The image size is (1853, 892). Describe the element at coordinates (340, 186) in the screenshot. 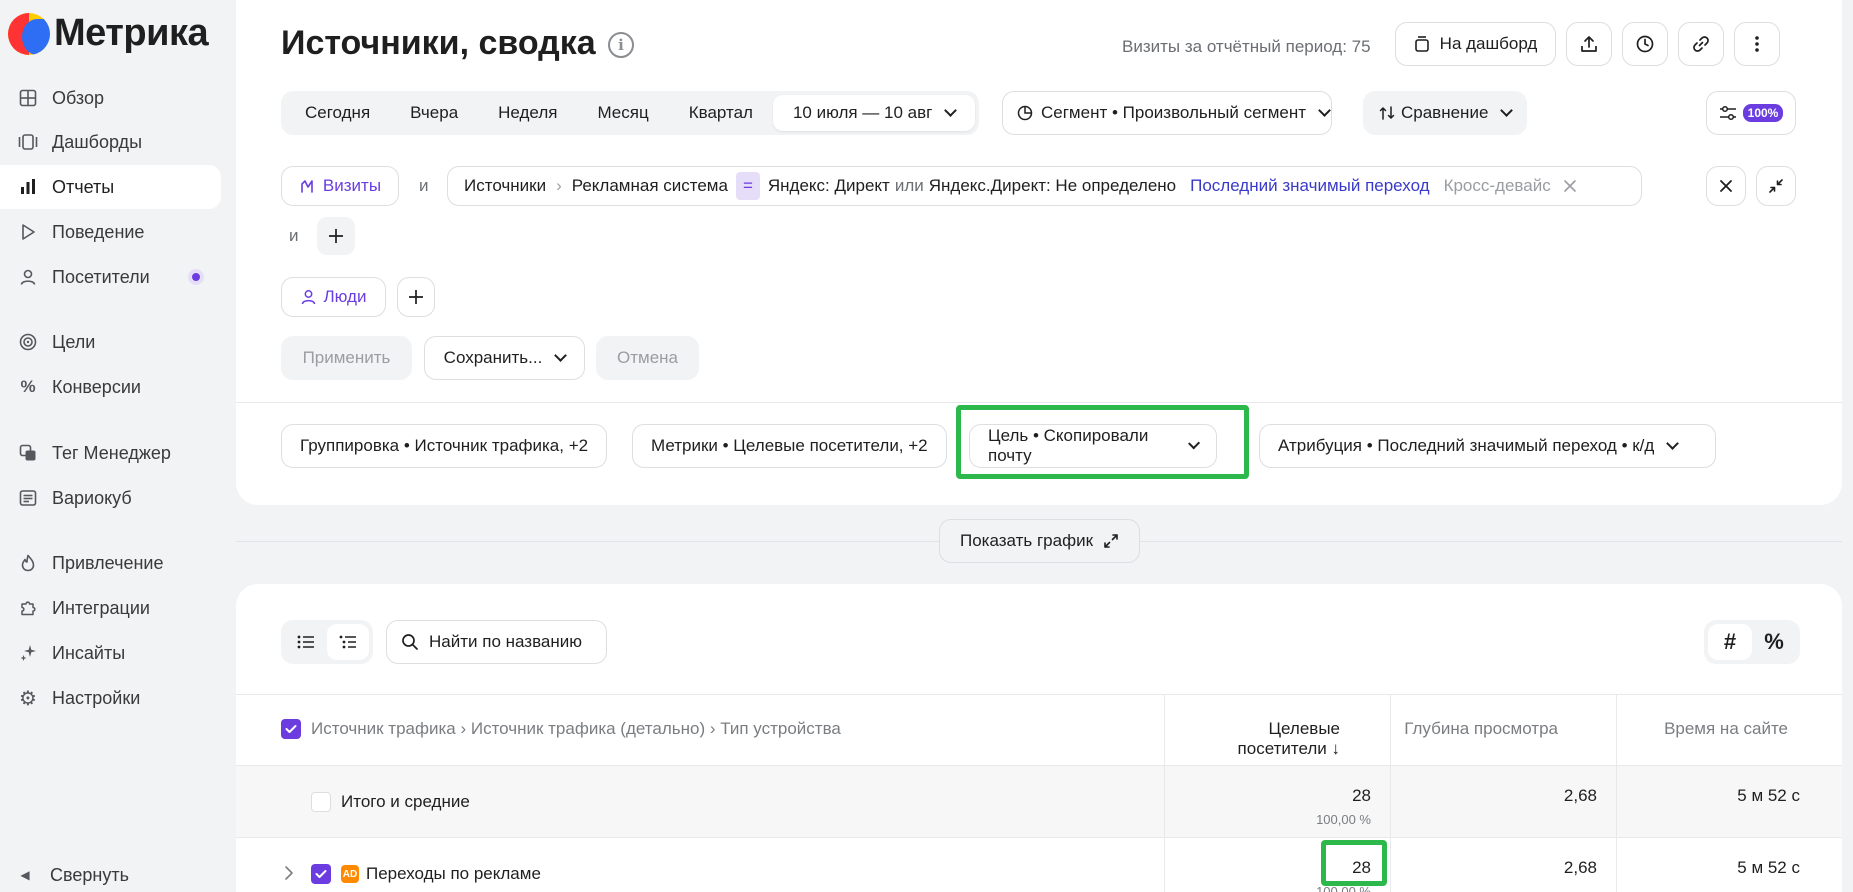

I see `visits-filter-chip: Визиты` at that location.